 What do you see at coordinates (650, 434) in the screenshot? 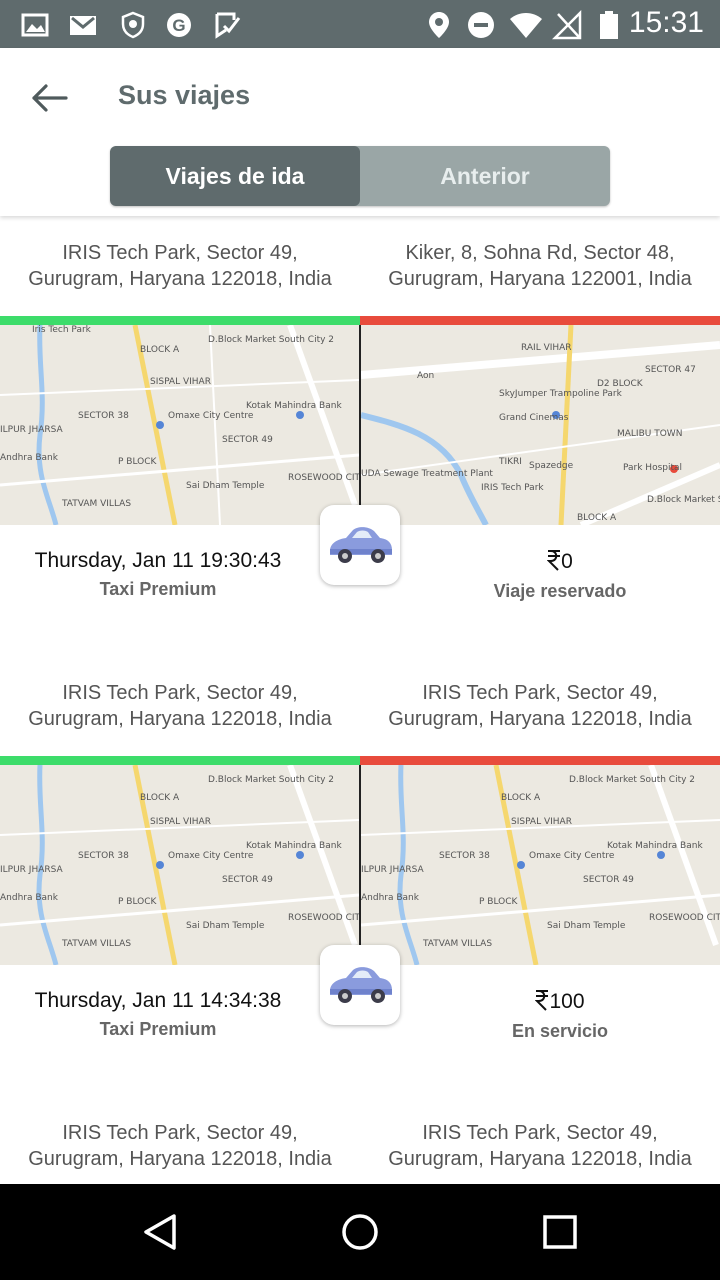
I see `map-label: MALIBU TOWN` at bounding box center [650, 434].